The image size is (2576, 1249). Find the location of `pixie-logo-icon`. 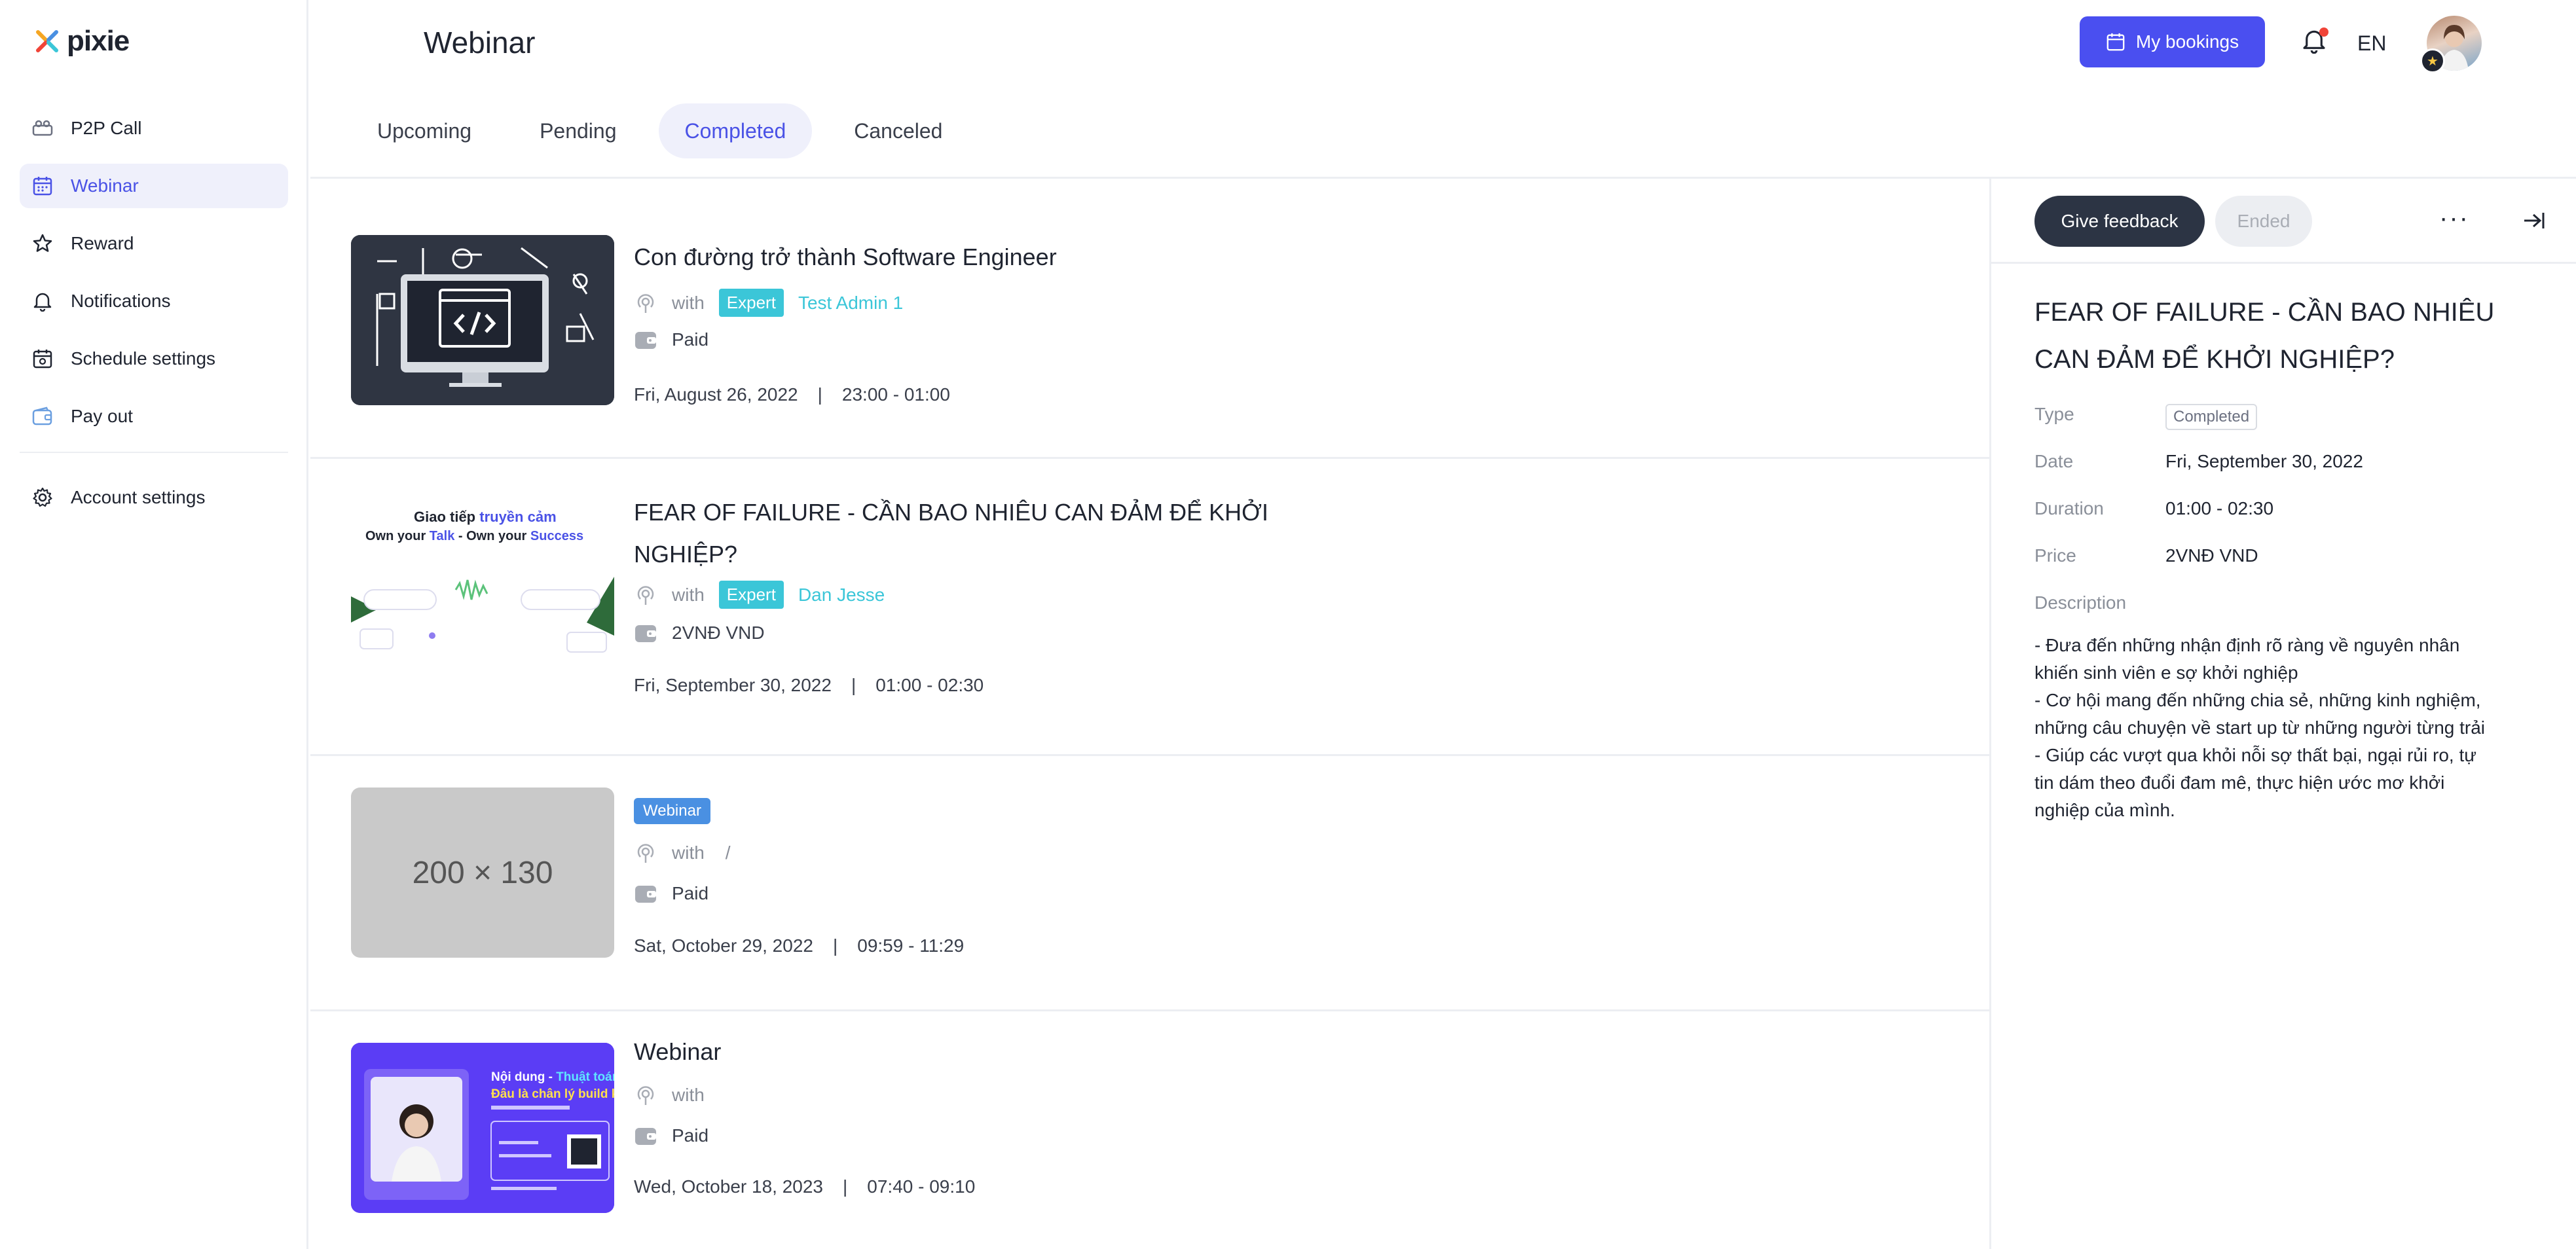

pixie-logo-icon is located at coordinates (47, 41).